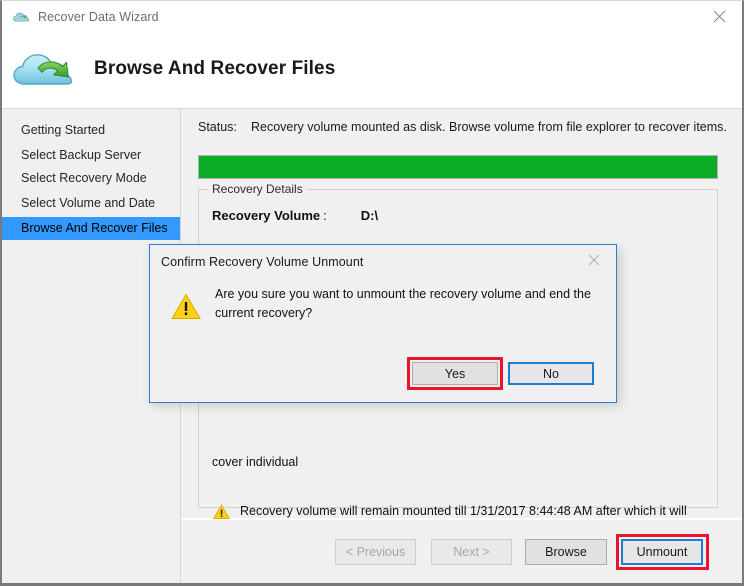 The width and height of the screenshot is (744, 586). What do you see at coordinates (94, 228) in the screenshot?
I see `sidebar-item-label: Browse And Recover Files` at bounding box center [94, 228].